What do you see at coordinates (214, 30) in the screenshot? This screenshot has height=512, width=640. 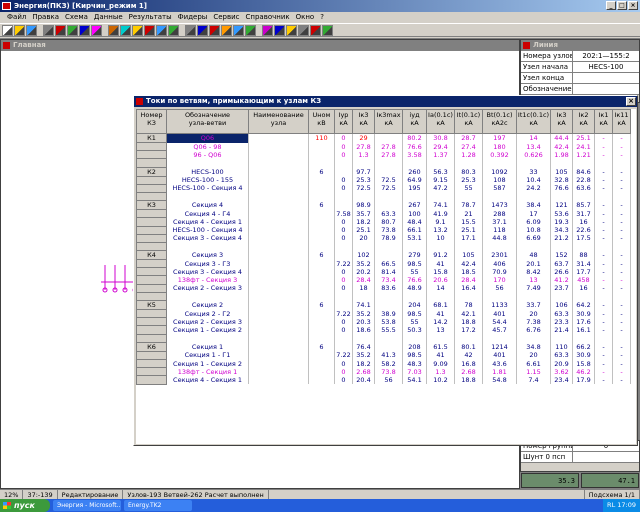 I see `toolbar-tool-16-icon` at bounding box center [214, 30].